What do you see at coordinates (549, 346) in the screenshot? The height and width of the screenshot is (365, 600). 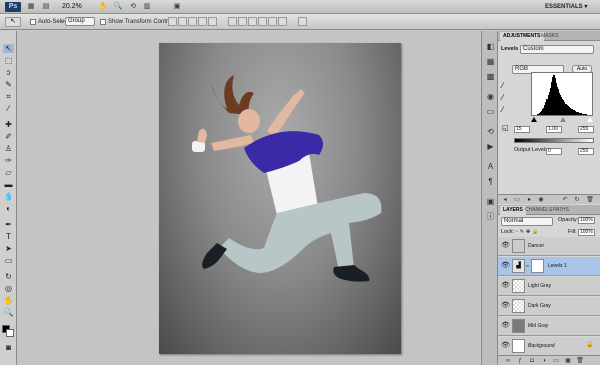 I see `layer-row-background: 👁 Background 🔒` at bounding box center [549, 346].